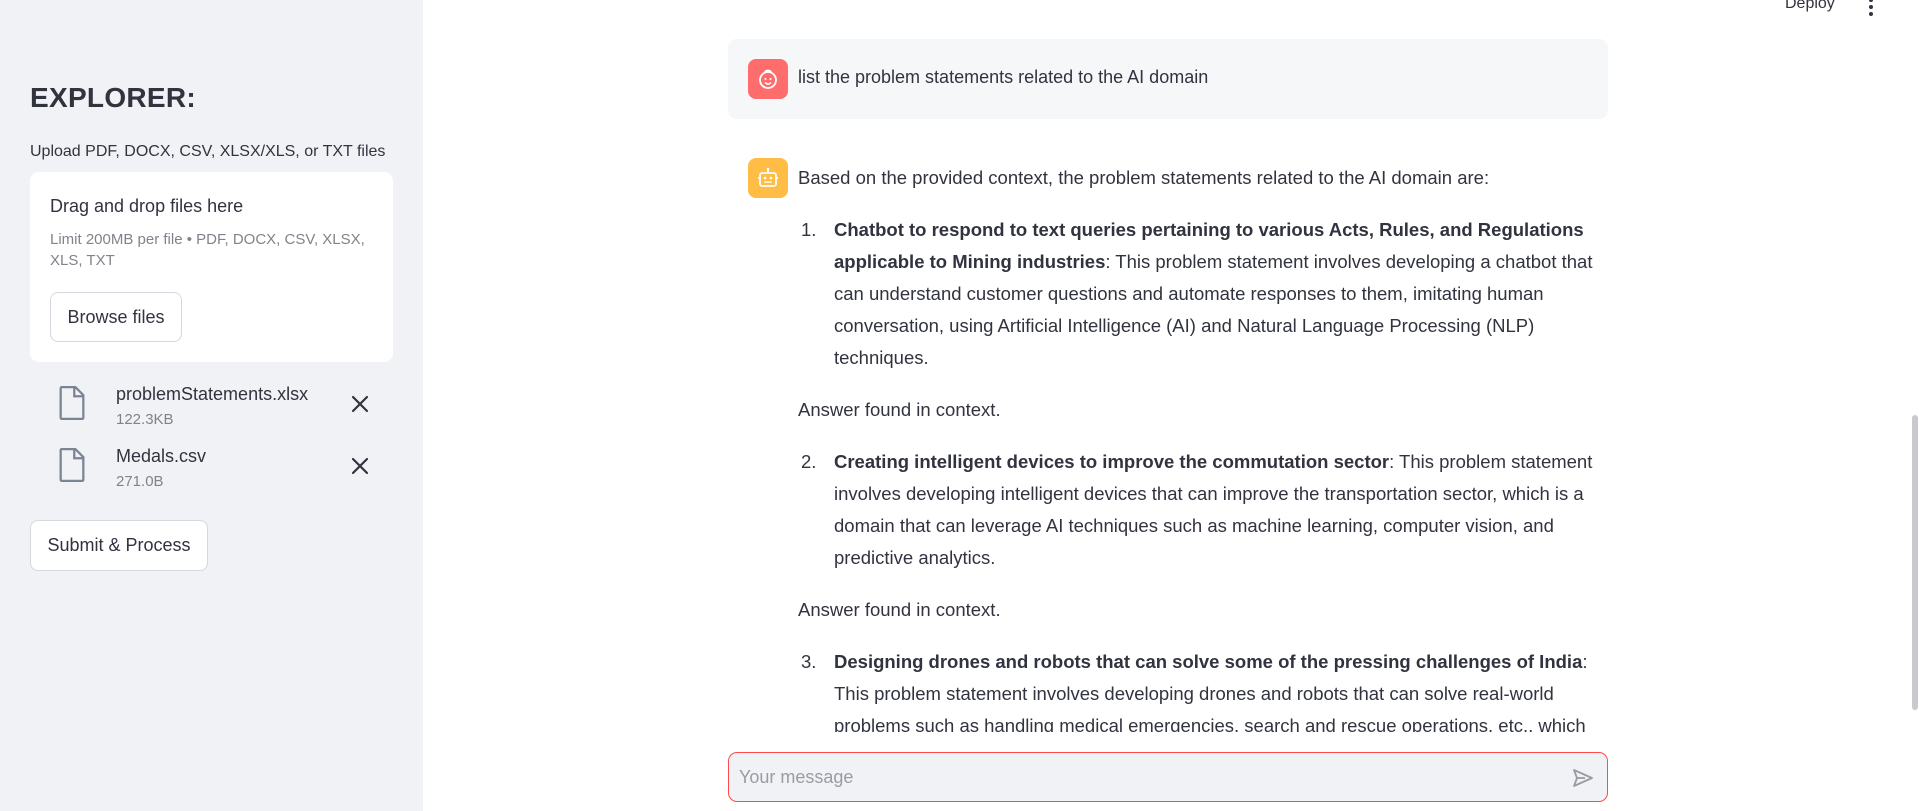  Describe the element at coordinates (119, 545) in the screenshot. I see `submit-process-button: Submit & Process` at that location.